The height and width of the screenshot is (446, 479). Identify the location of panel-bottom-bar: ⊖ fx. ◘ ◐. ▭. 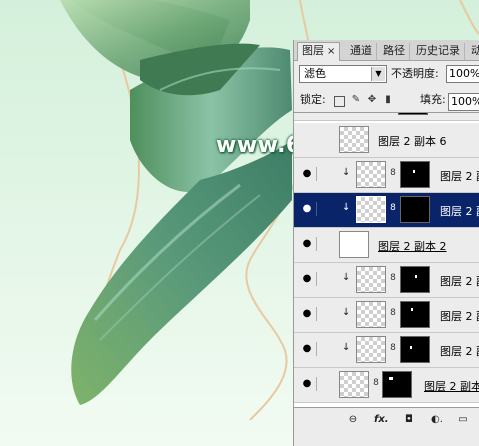
(386, 426).